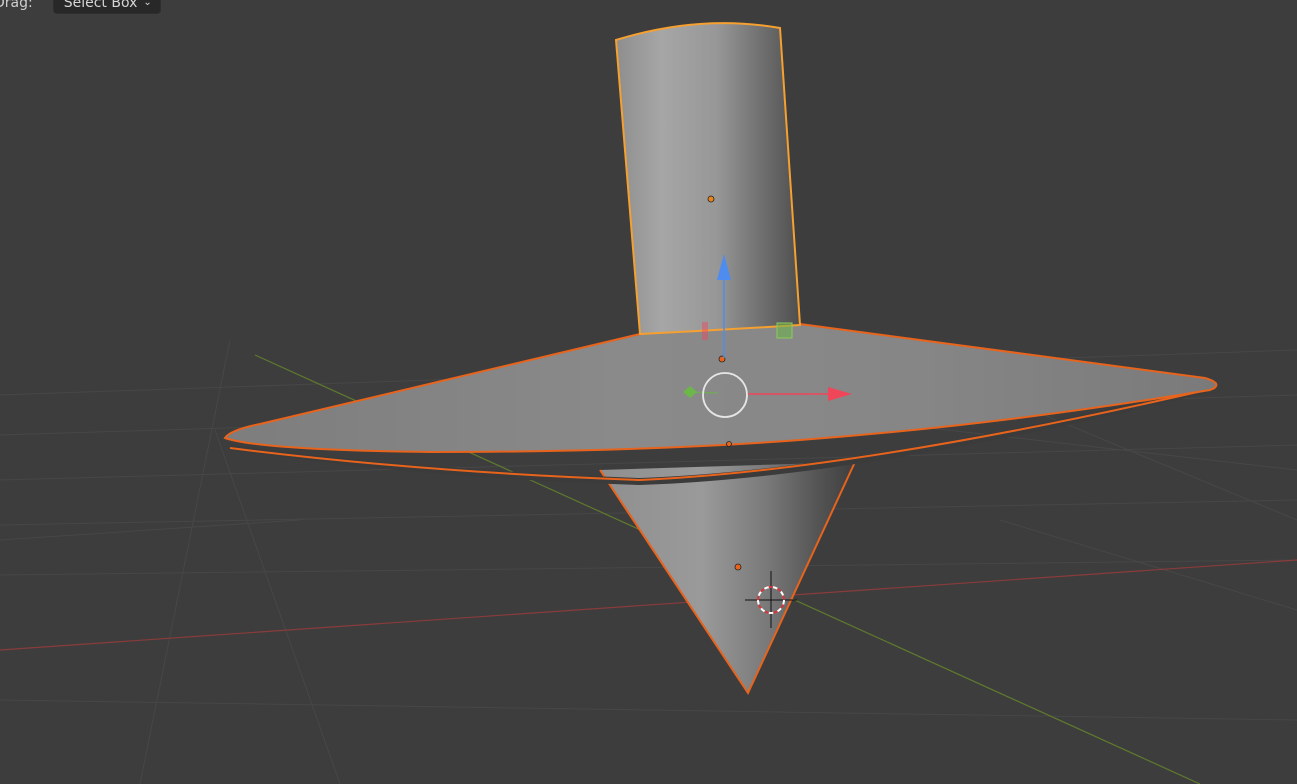 This screenshot has width=1297, height=784. I want to click on disc-lower-origin-dot, so click(729, 444).